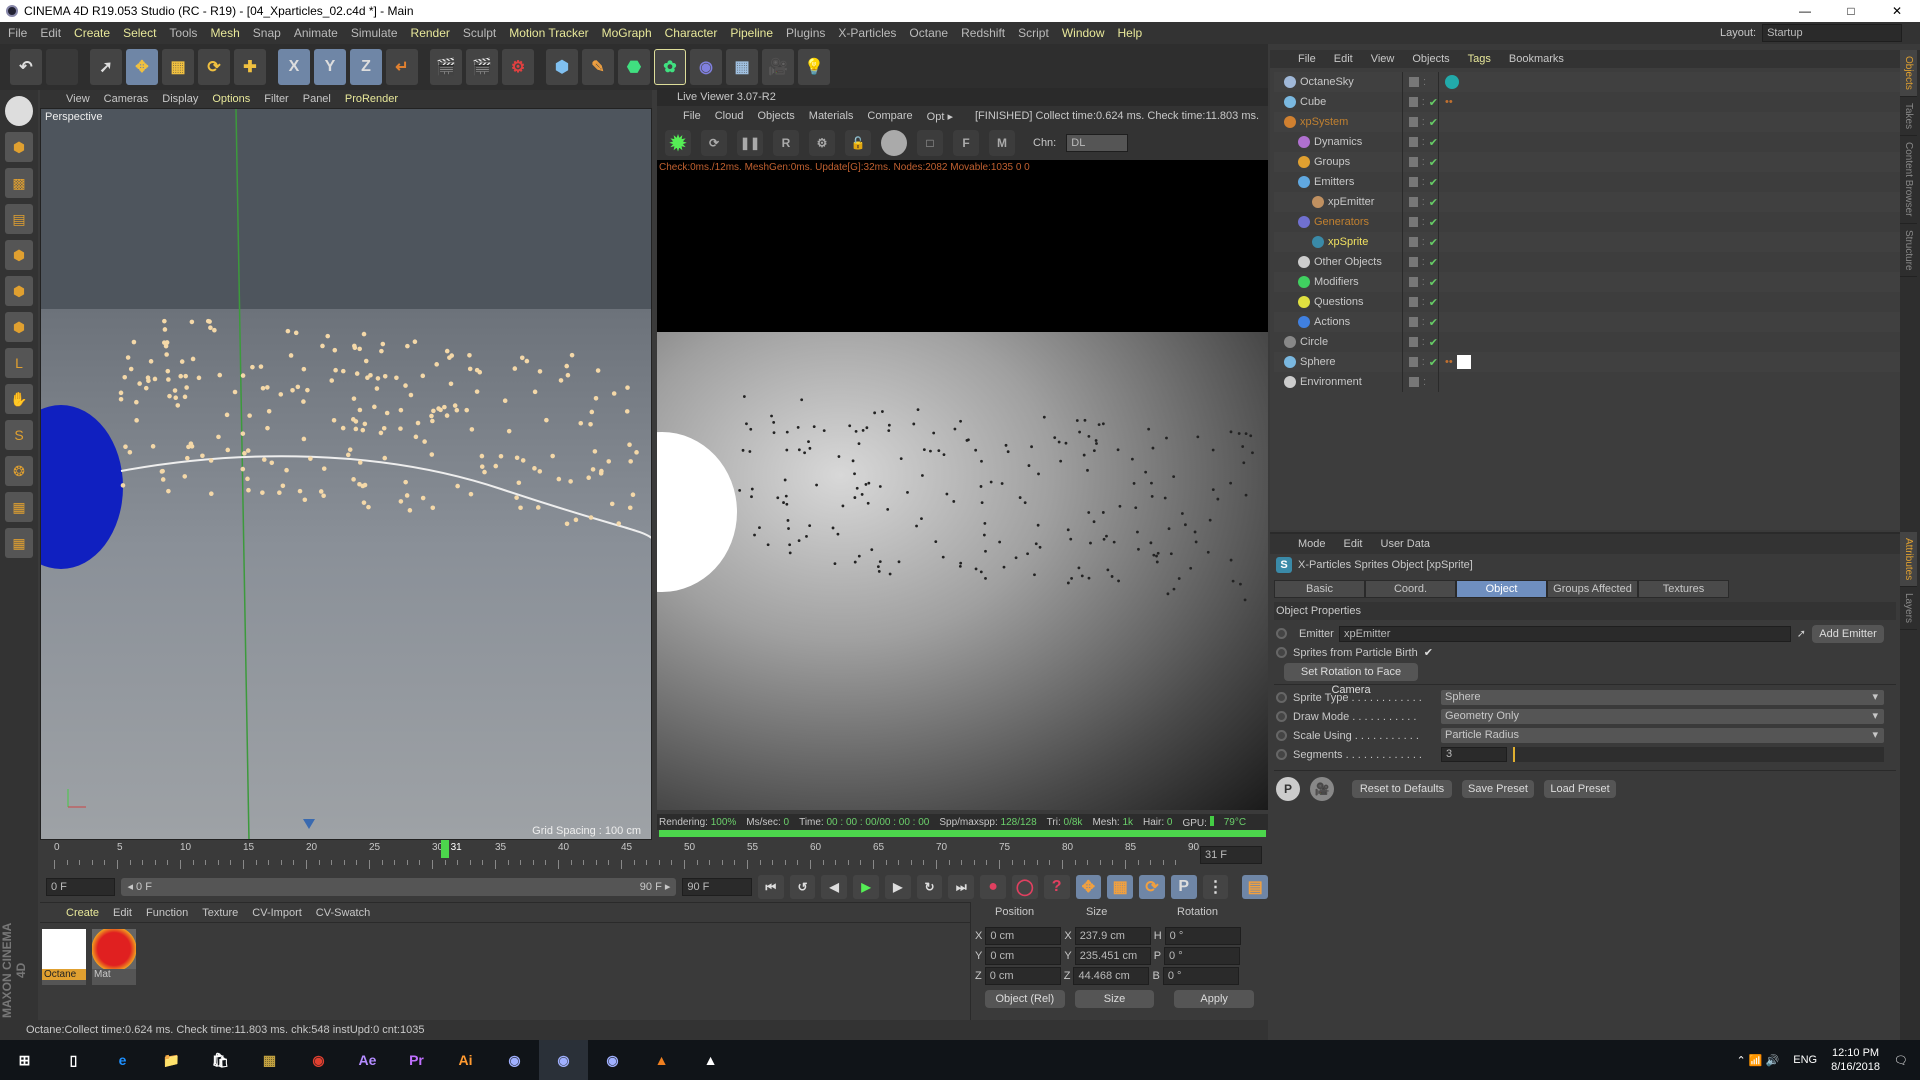 The height and width of the screenshot is (1080, 1920). I want to click on settings-gear-icon: ⚙, so click(822, 143).